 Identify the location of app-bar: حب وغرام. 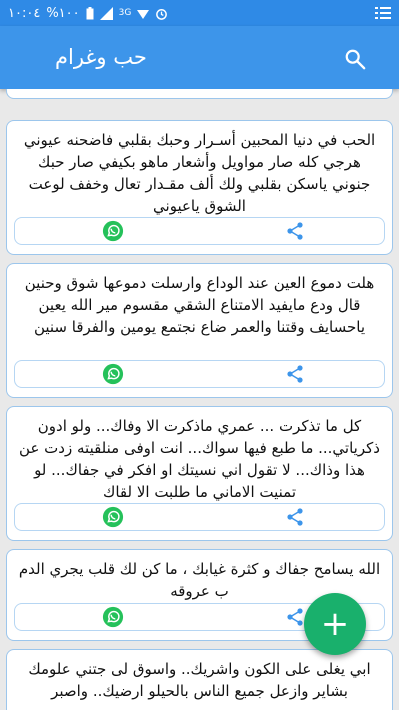
(199, 57).